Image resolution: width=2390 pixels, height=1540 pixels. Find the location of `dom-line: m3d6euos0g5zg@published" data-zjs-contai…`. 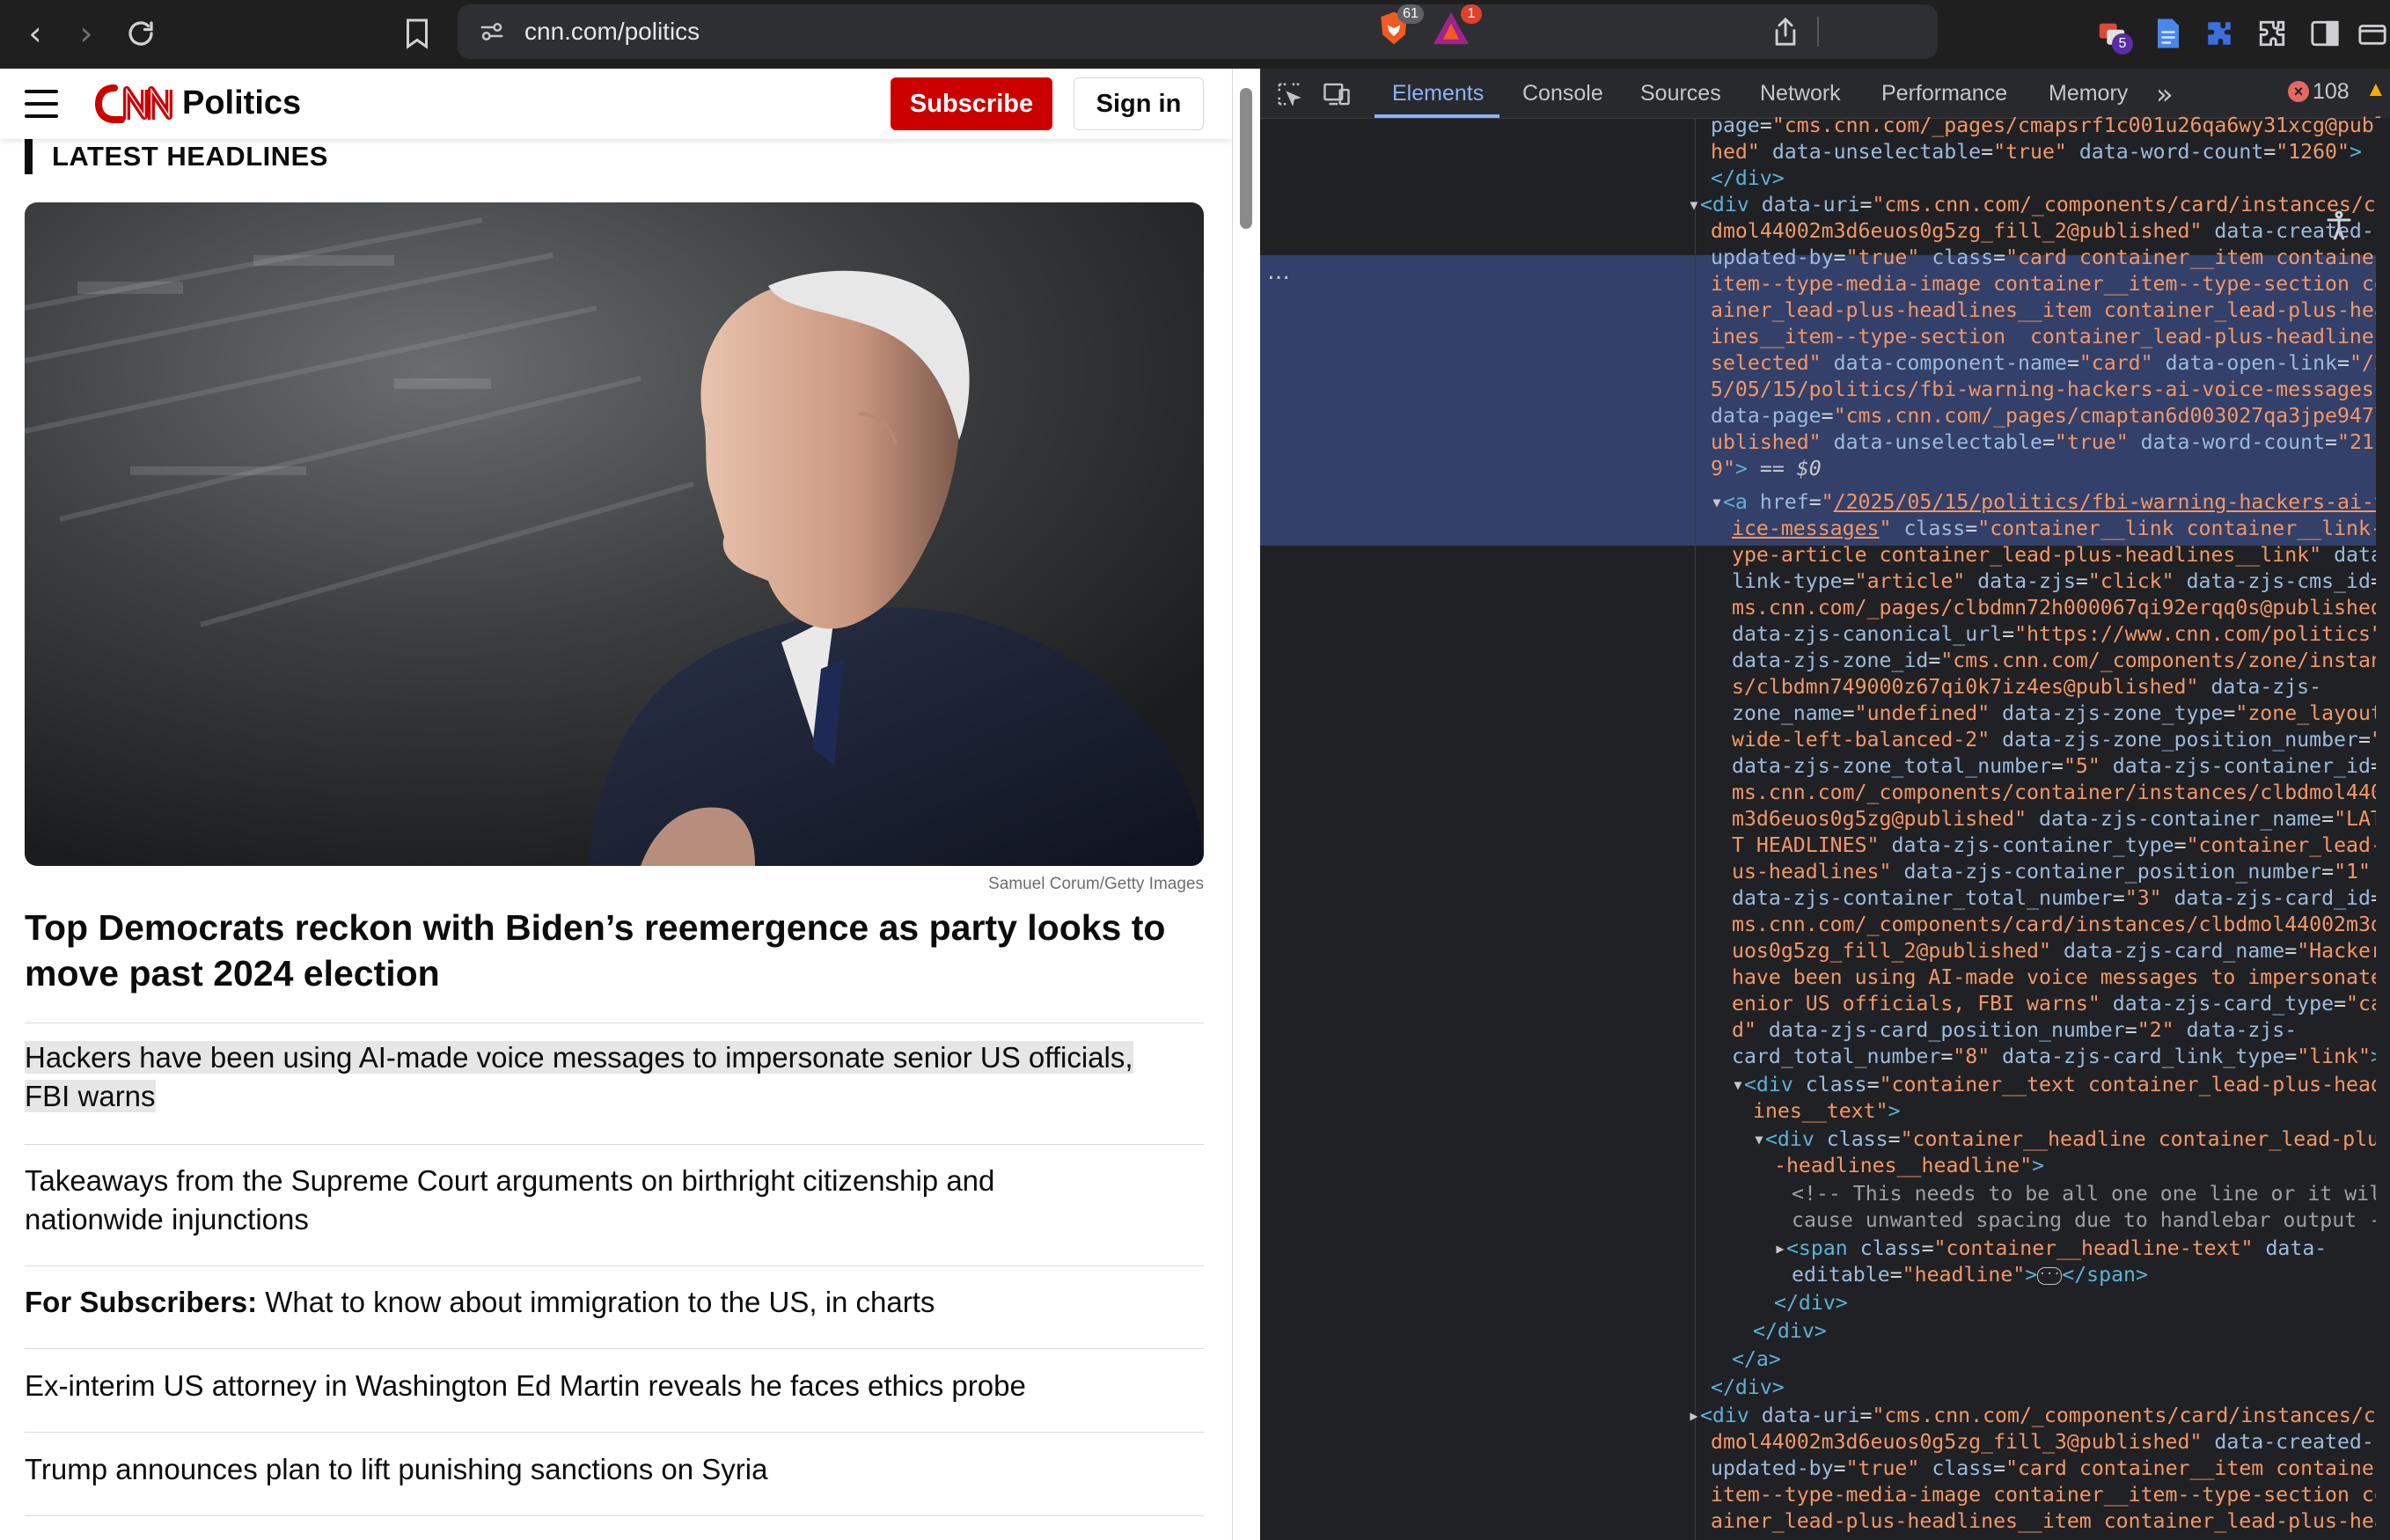

dom-line: m3d6euos0g5zg@published" data-zjs-contai… is located at coordinates (2061, 819).